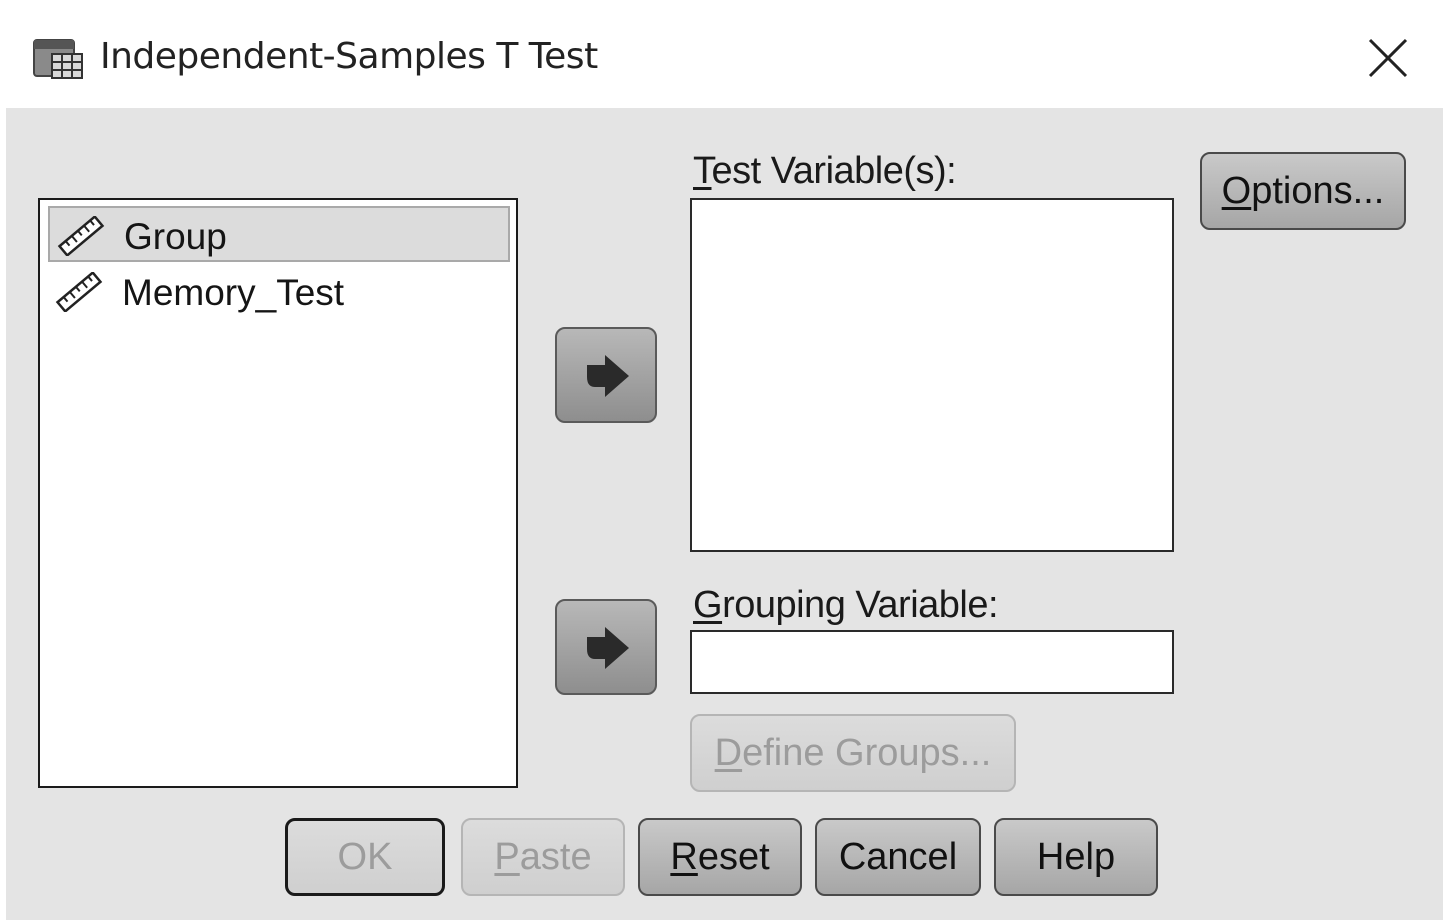  Describe the element at coordinates (233, 292) in the screenshot. I see `variable-label: Memory_Test` at that location.